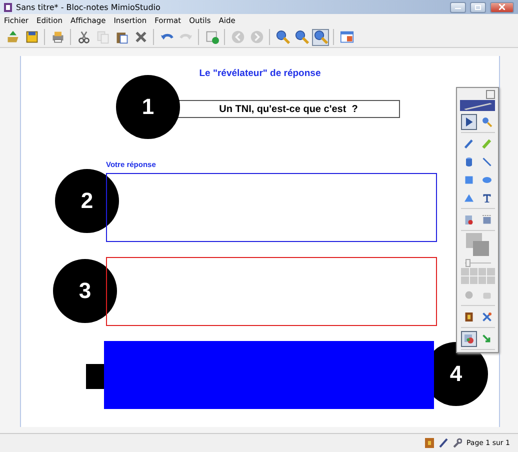 This screenshot has width=518, height=452. What do you see at coordinates (260, 73) in the screenshot?
I see `page-heading: Le "révélateur" de réponse` at bounding box center [260, 73].